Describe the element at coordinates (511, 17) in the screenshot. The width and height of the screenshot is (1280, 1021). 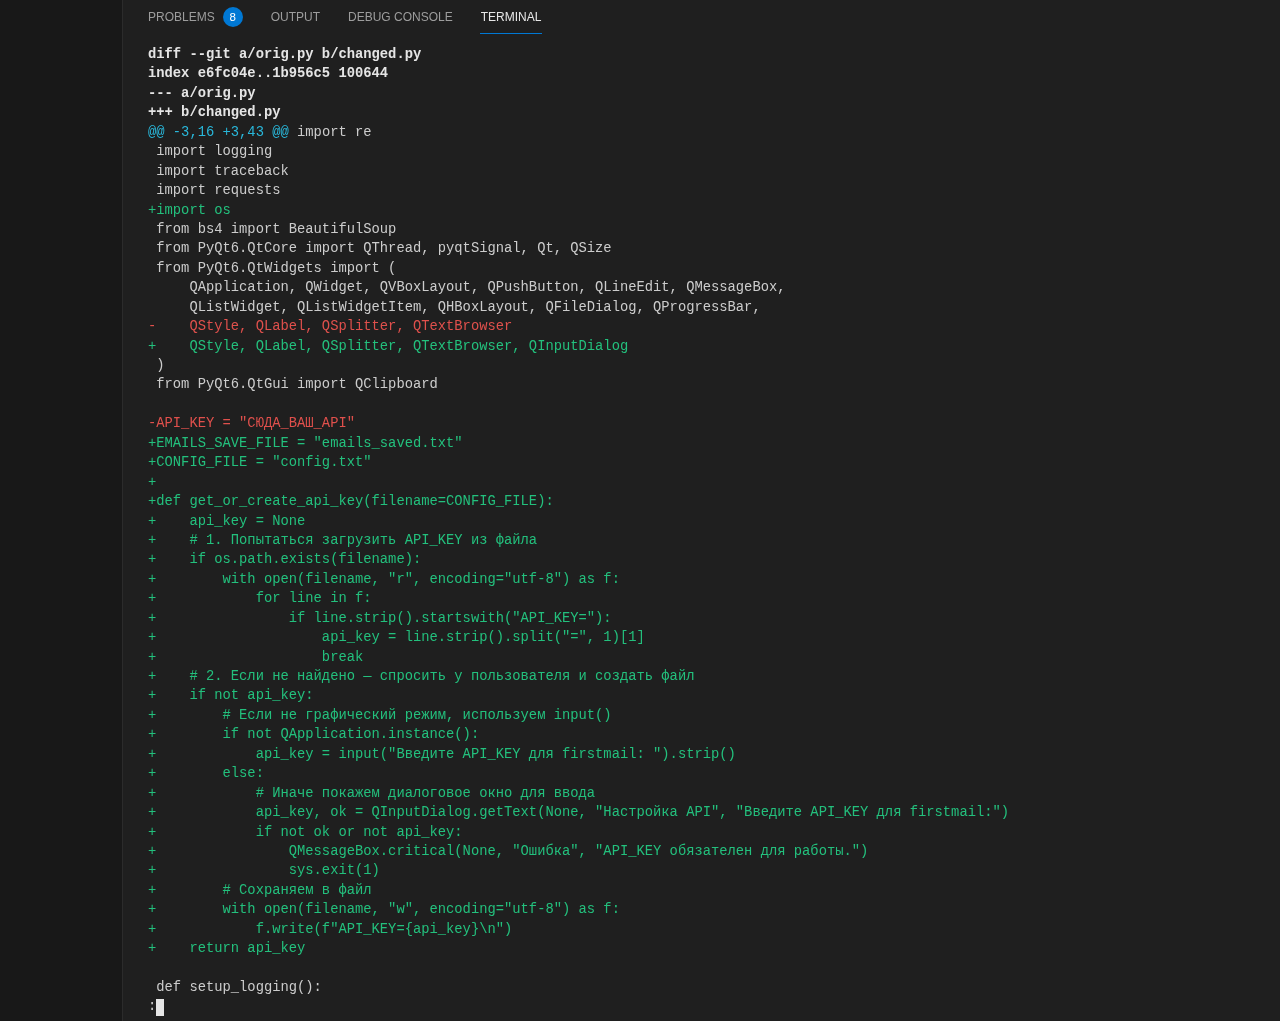
I see `panel-tab: TERMINAL` at that location.